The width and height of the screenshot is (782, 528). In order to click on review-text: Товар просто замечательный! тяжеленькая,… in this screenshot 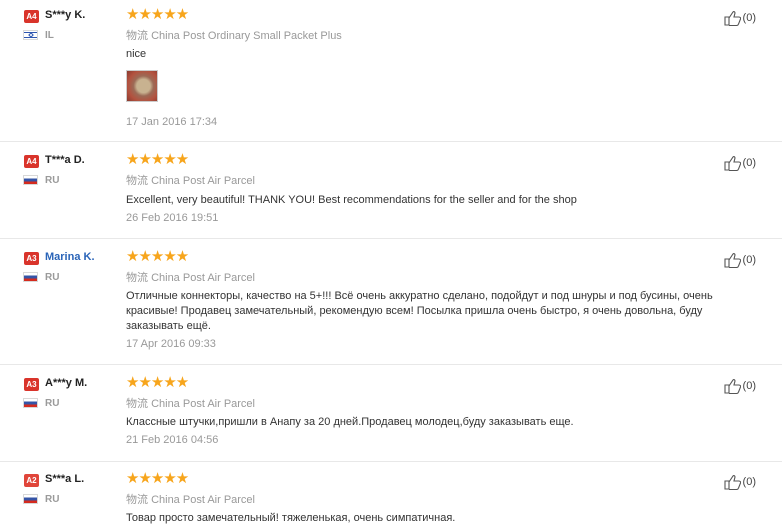, I will do `click(291, 518)`.